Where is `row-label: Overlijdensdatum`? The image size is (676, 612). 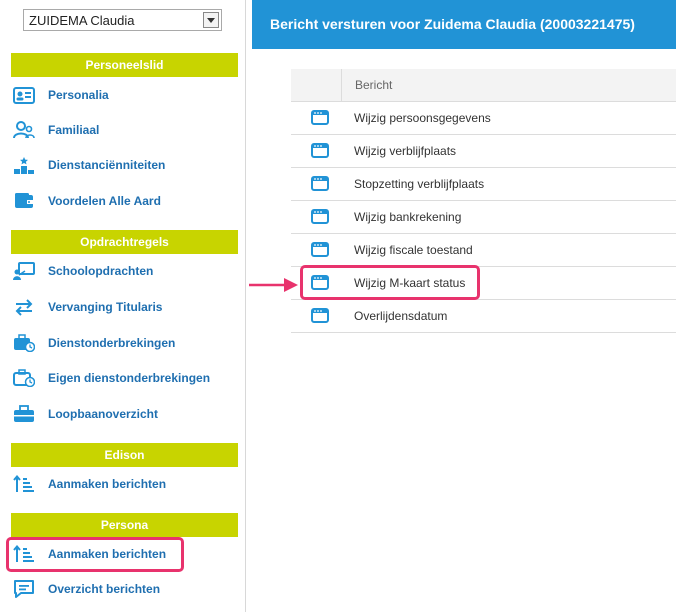
row-label: Overlijdensdatum is located at coordinates (401, 316).